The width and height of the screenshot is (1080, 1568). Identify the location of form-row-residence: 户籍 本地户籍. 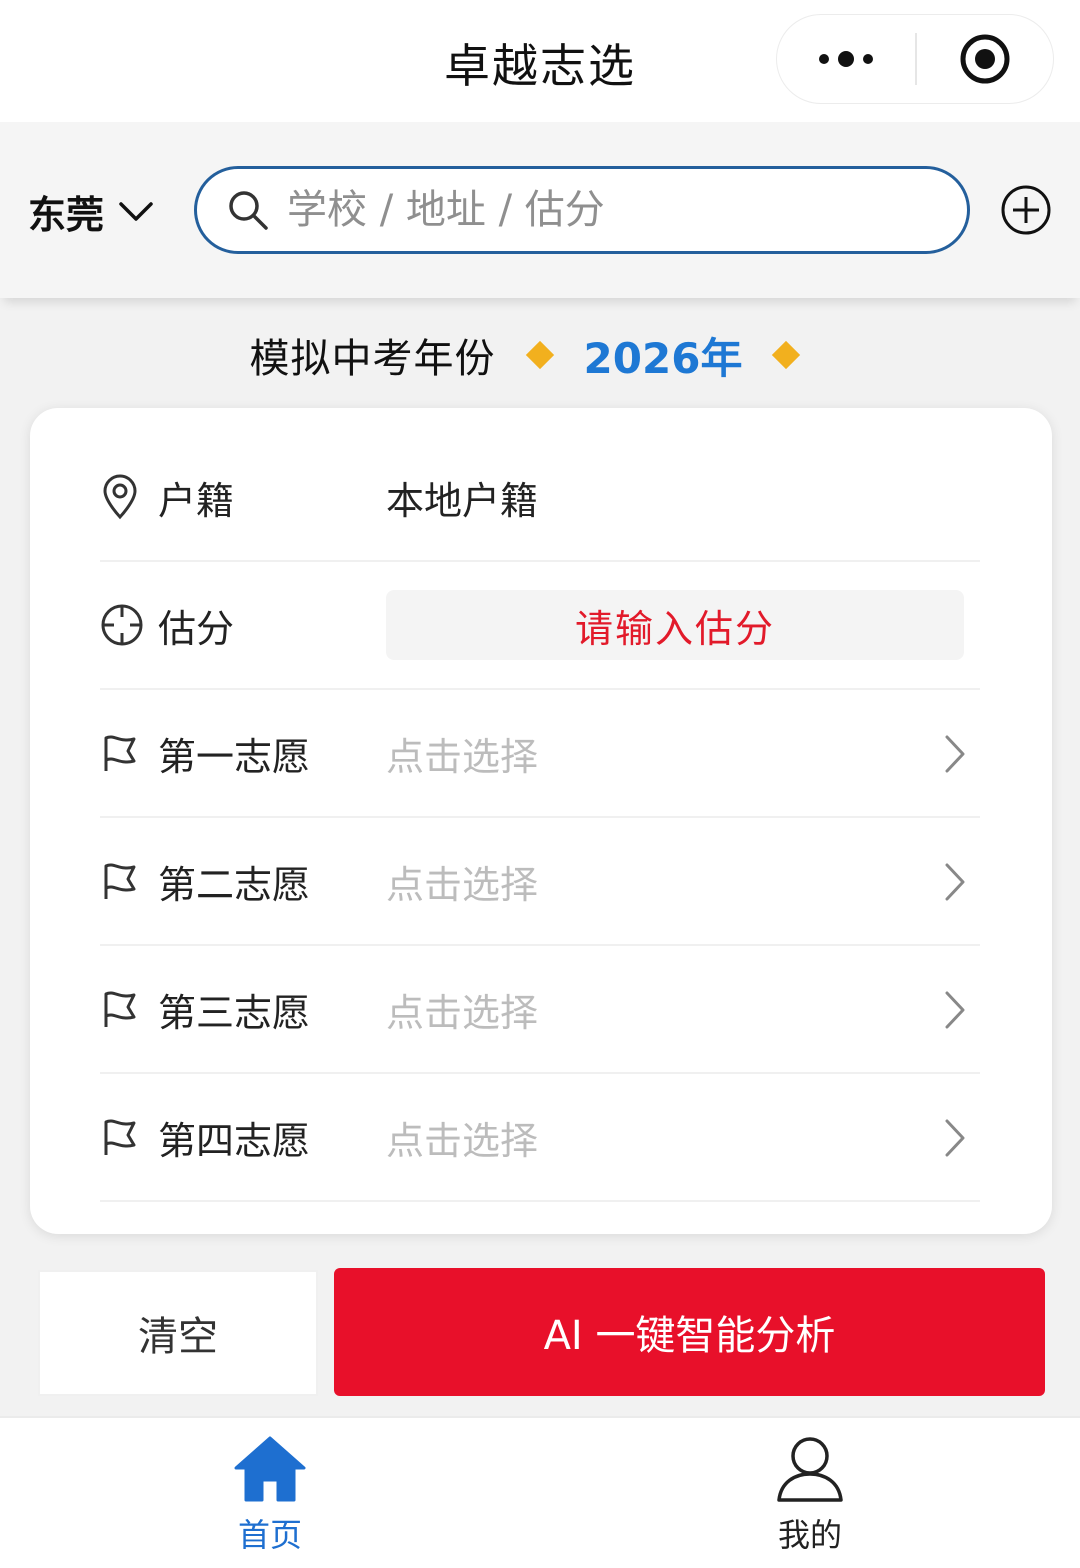
(540, 498).